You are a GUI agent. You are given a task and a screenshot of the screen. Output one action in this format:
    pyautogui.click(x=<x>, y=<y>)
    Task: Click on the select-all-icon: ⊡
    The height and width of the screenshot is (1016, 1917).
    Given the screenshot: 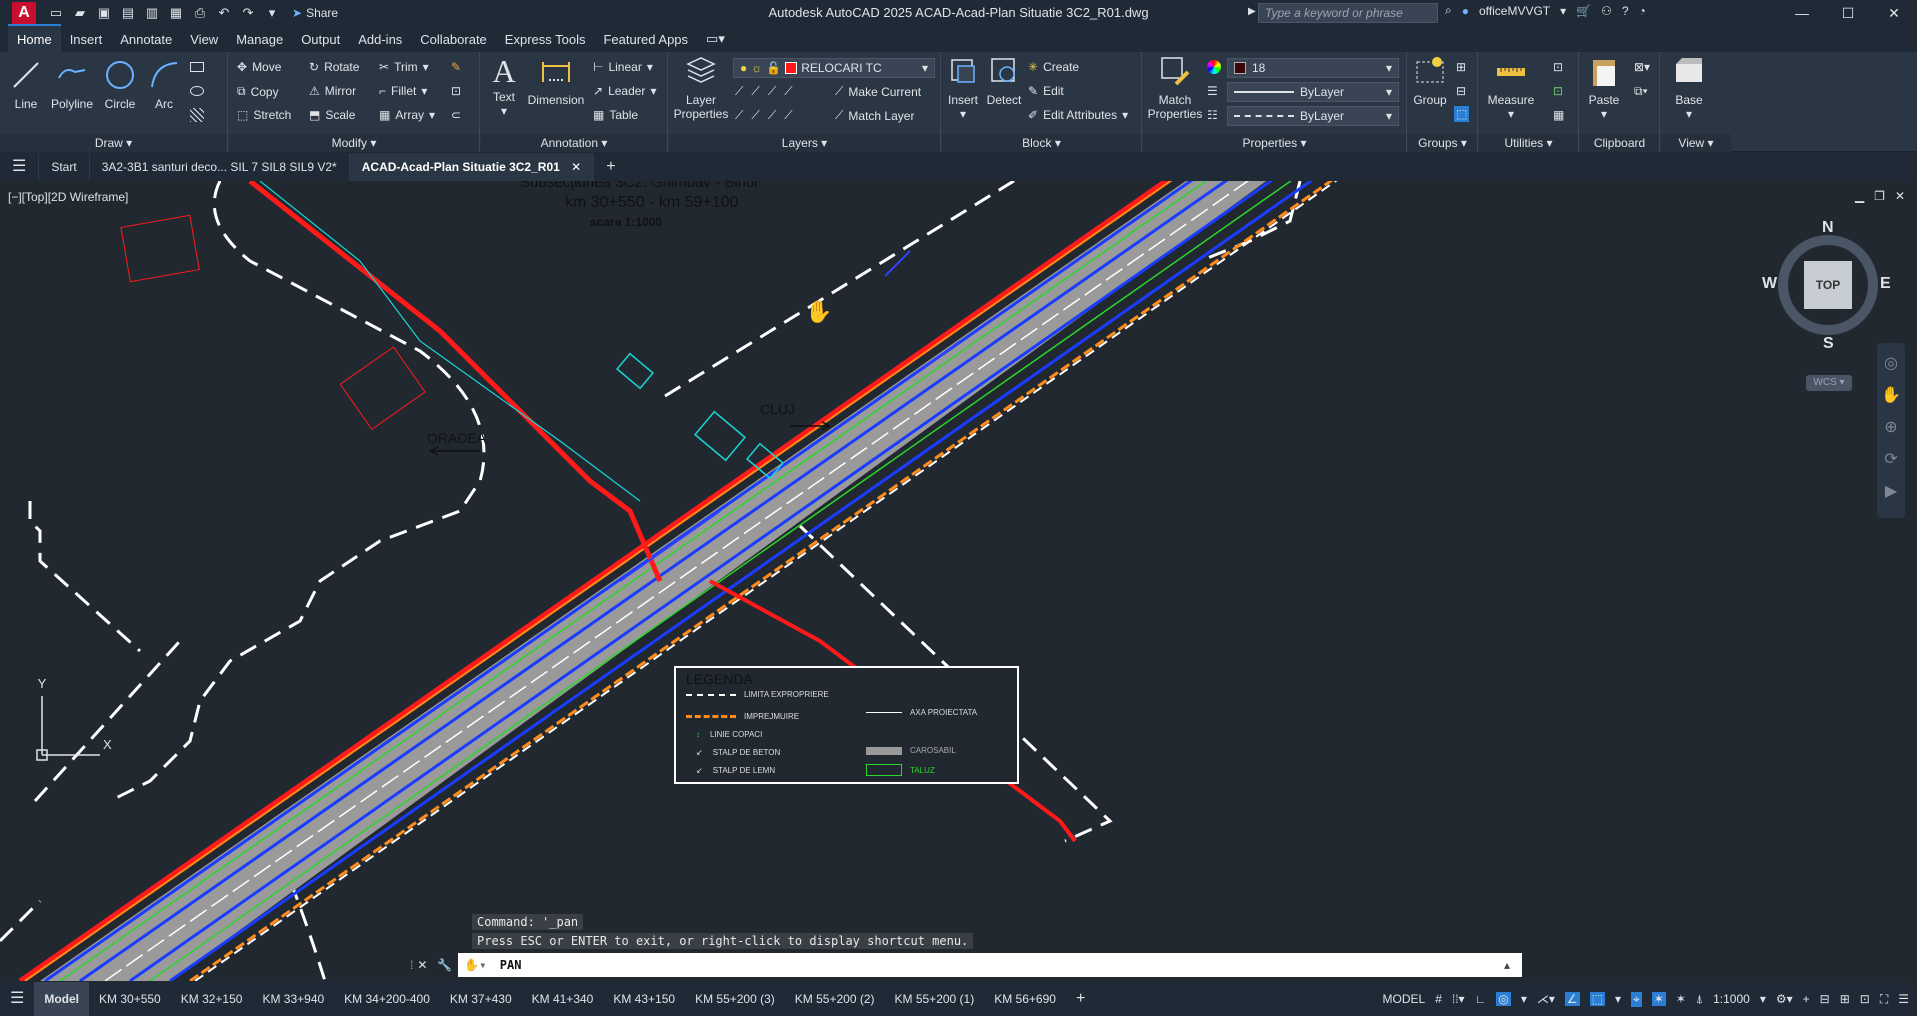 What is the action you would take?
    pyautogui.click(x=1558, y=91)
    